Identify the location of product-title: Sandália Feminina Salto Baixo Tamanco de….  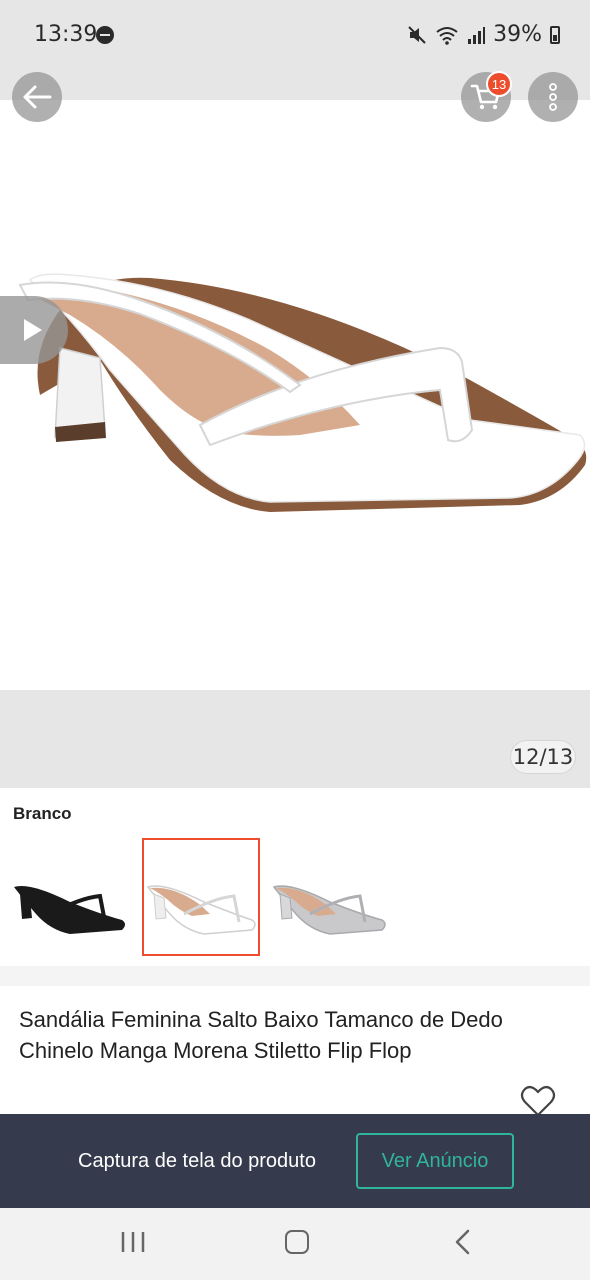
(261, 1035).